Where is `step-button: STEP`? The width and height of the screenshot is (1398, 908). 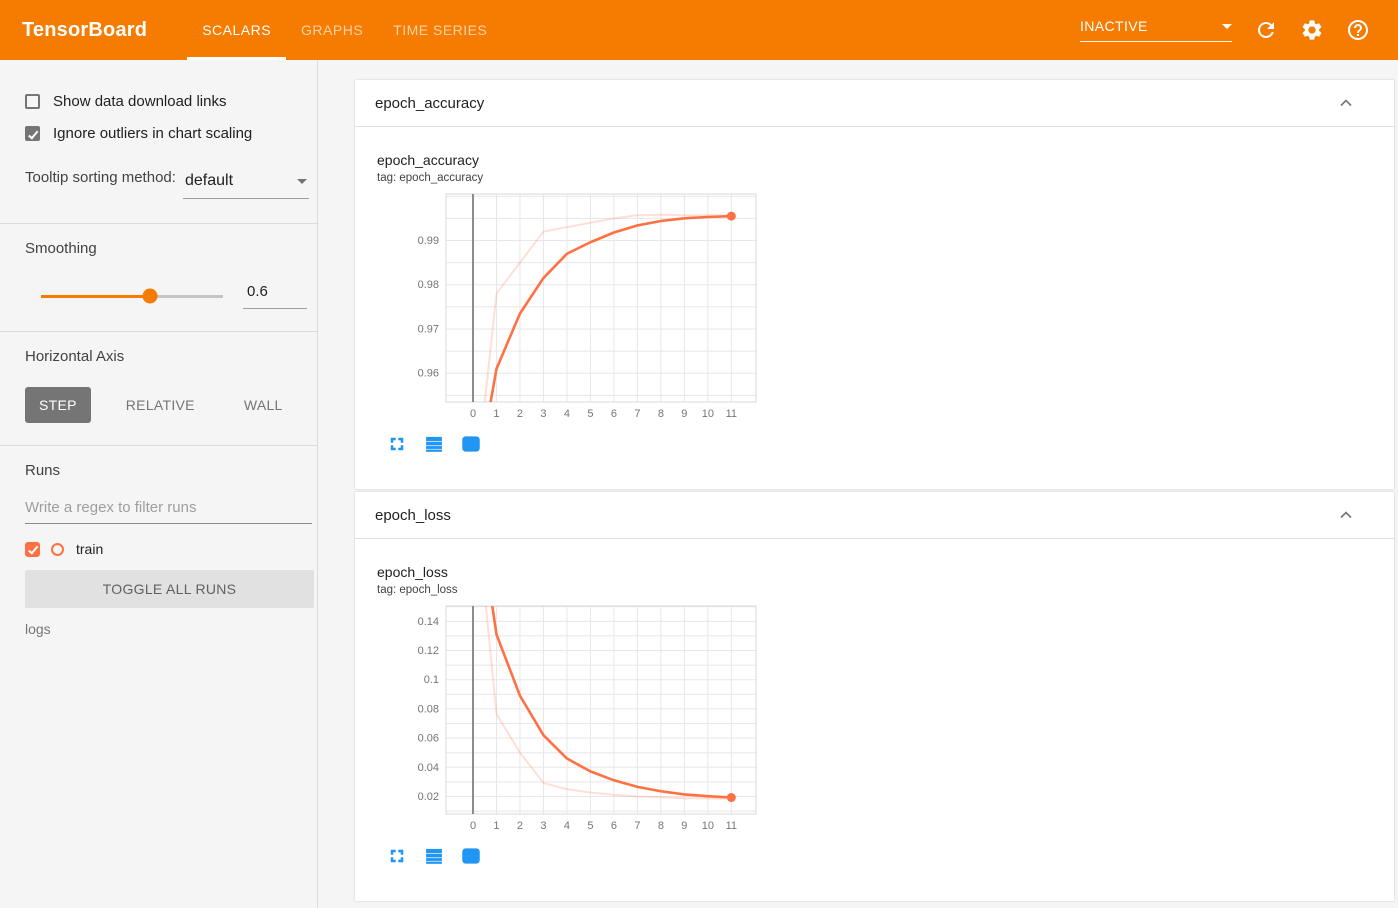 step-button: STEP is located at coordinates (58, 405).